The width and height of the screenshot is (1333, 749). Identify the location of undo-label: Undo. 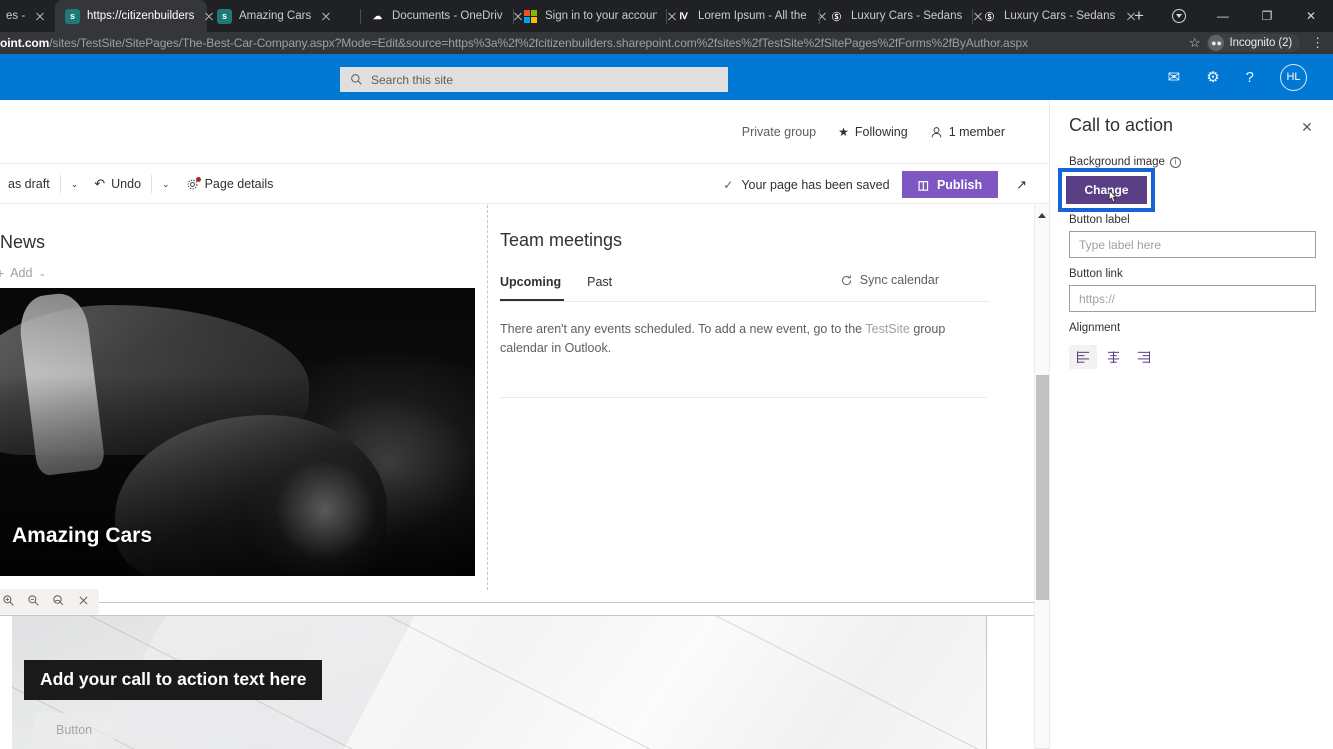
(126, 184).